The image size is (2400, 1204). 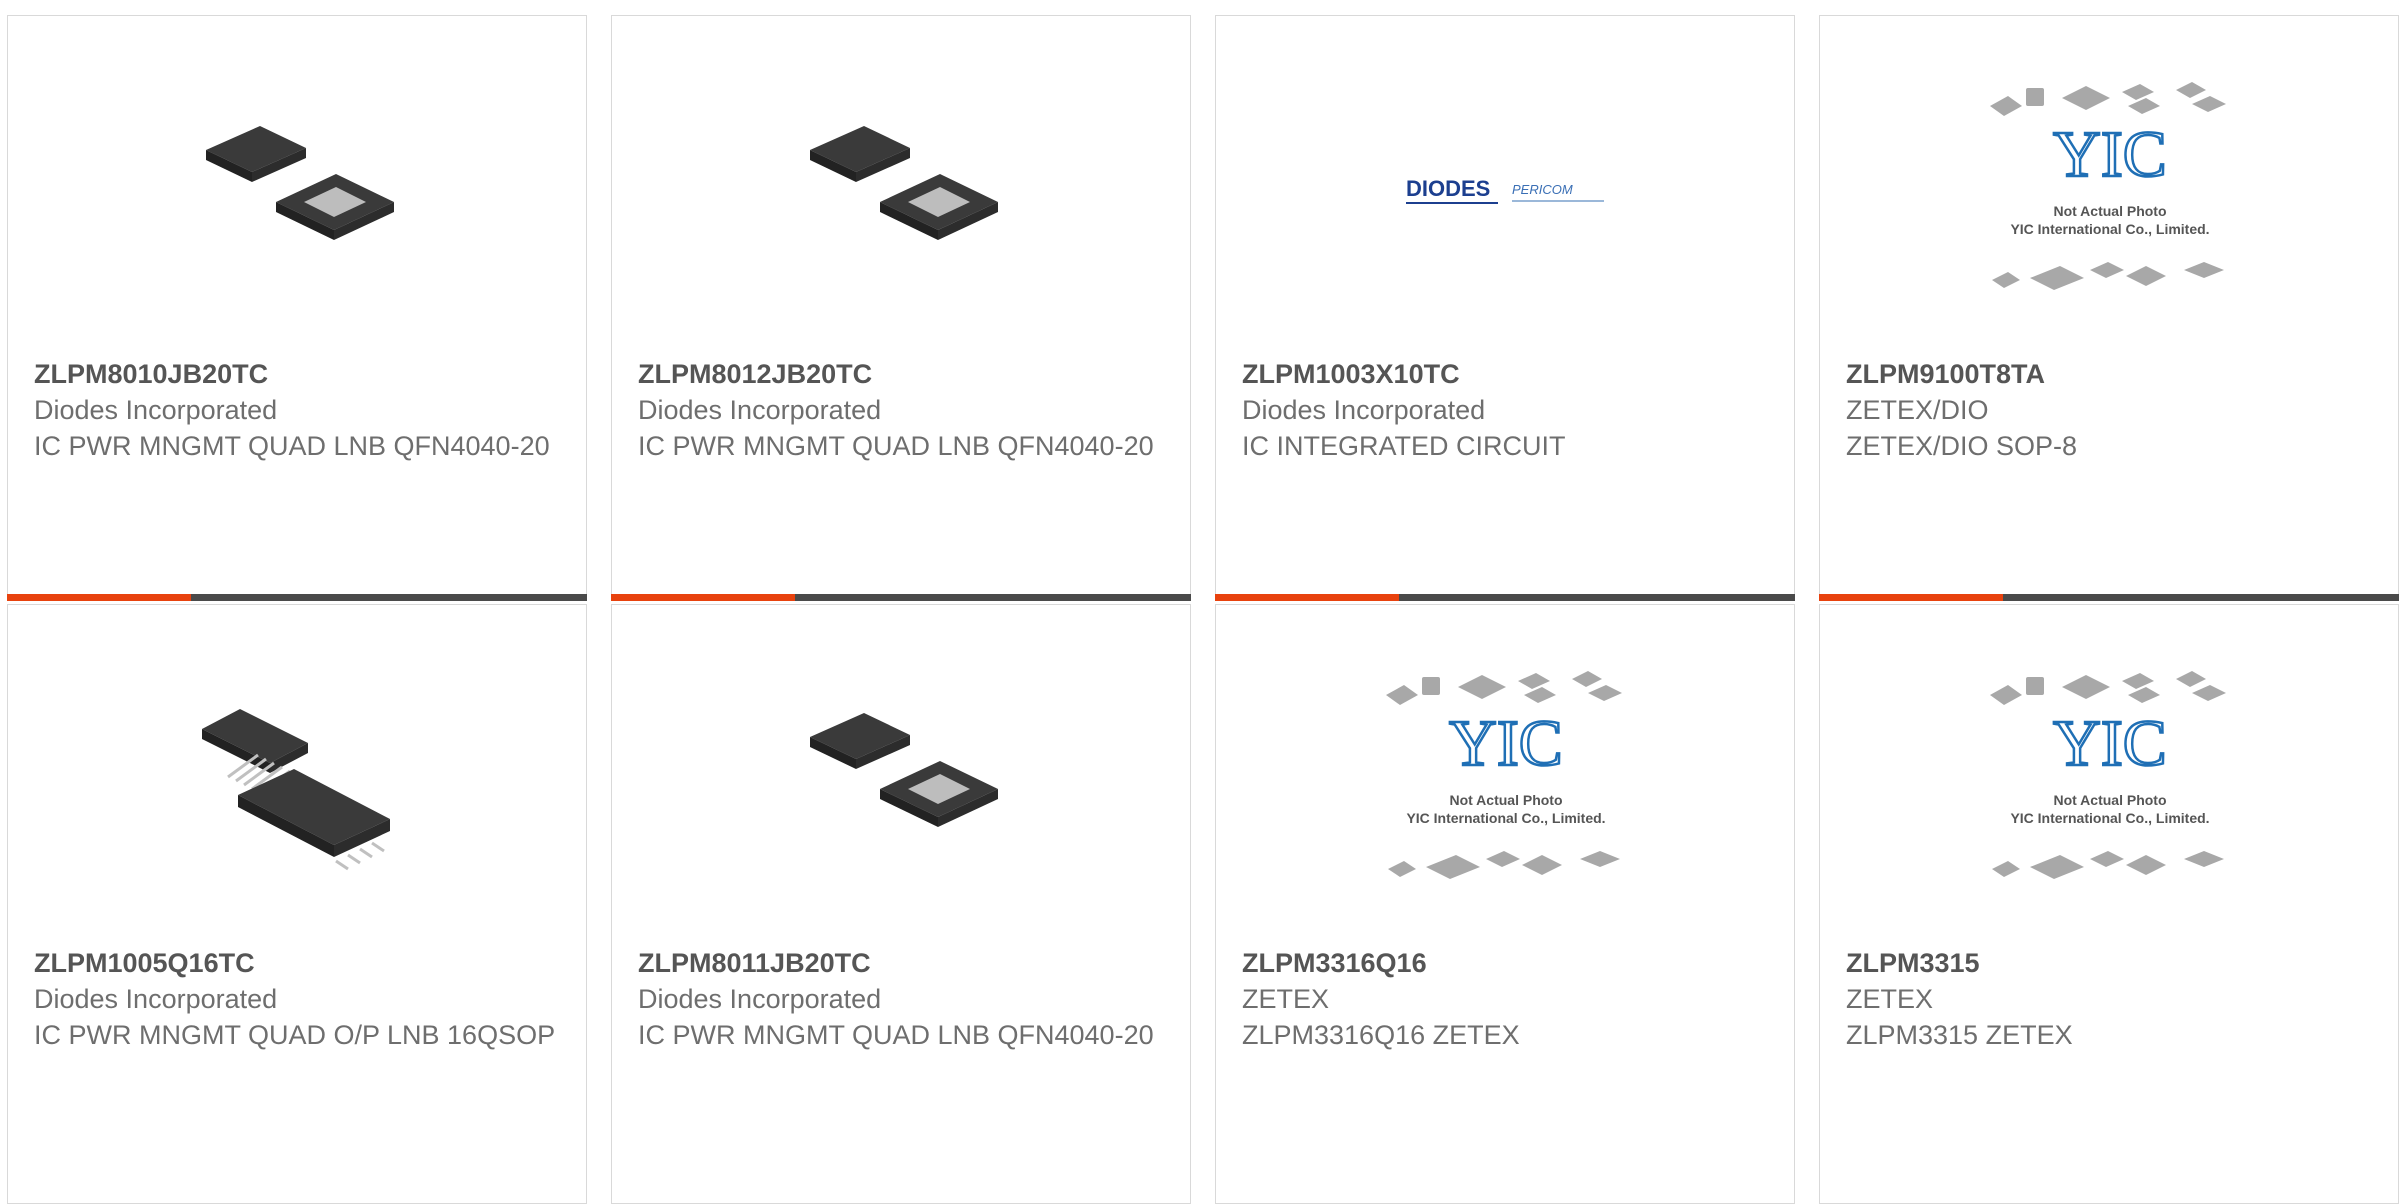 What do you see at coordinates (1506, 190) in the screenshot?
I see `diodes-pericom-logo: DIODES PERICOM` at bounding box center [1506, 190].